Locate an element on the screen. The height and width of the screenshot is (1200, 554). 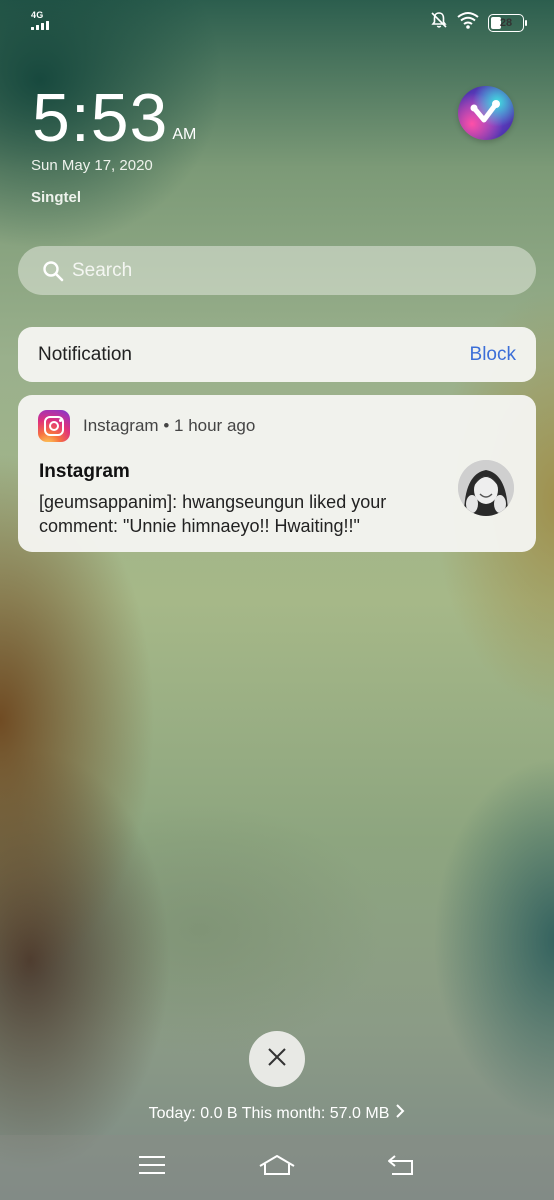
search-placeholder: Search is located at coordinates (102, 270).